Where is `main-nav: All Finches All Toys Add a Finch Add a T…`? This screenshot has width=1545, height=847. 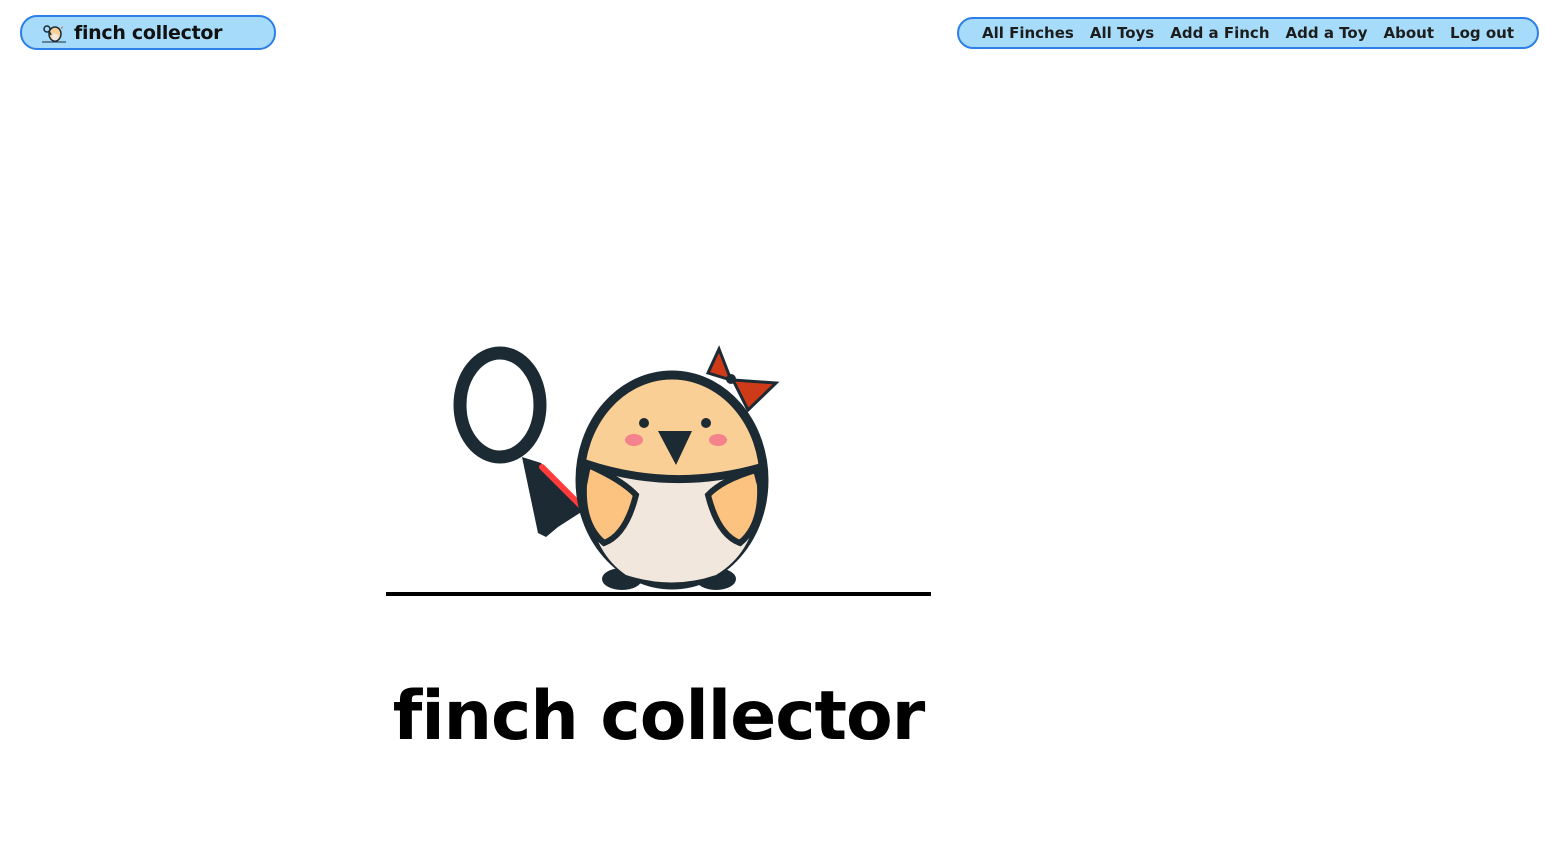
main-nav: All Finches All Toys Add a Finch Add a T… is located at coordinates (1247, 33).